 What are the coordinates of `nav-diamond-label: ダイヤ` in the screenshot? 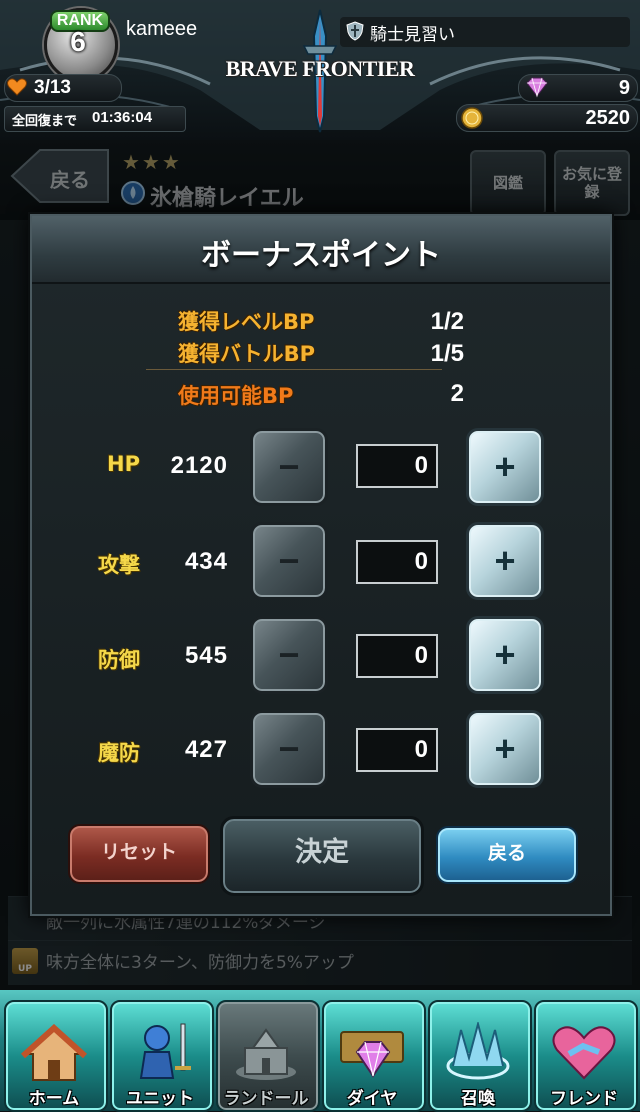 It's located at (372, 1099).